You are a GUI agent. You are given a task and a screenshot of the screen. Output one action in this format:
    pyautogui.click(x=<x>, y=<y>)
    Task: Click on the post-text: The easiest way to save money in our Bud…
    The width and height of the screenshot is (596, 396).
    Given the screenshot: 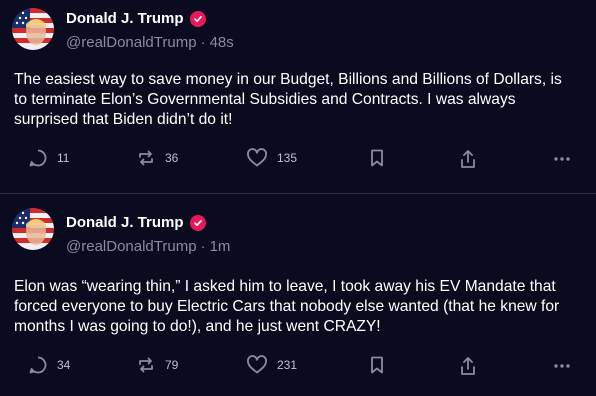 What is the action you would take?
    pyautogui.click(x=288, y=99)
    